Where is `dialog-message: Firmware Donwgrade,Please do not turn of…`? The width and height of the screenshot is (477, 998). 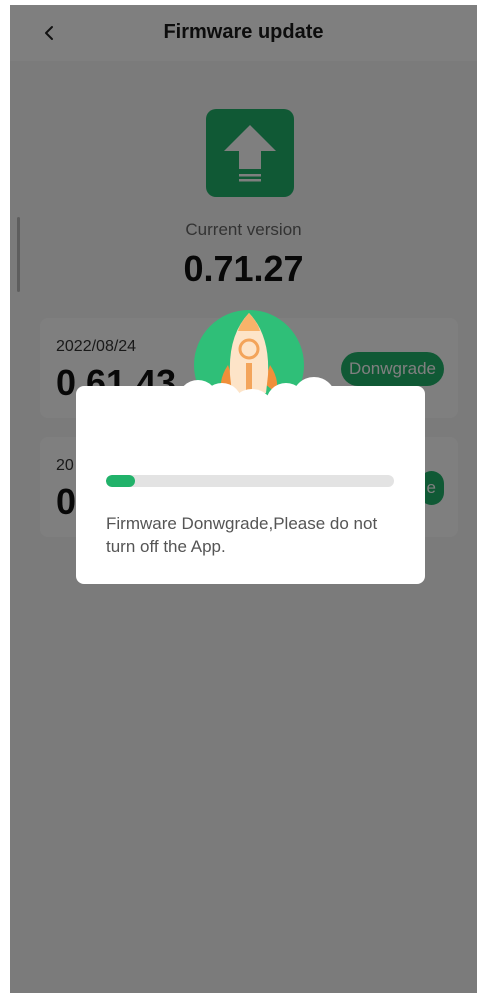
dialog-message: Firmware Donwgrade,Please do not turn of… is located at coordinates (242, 535).